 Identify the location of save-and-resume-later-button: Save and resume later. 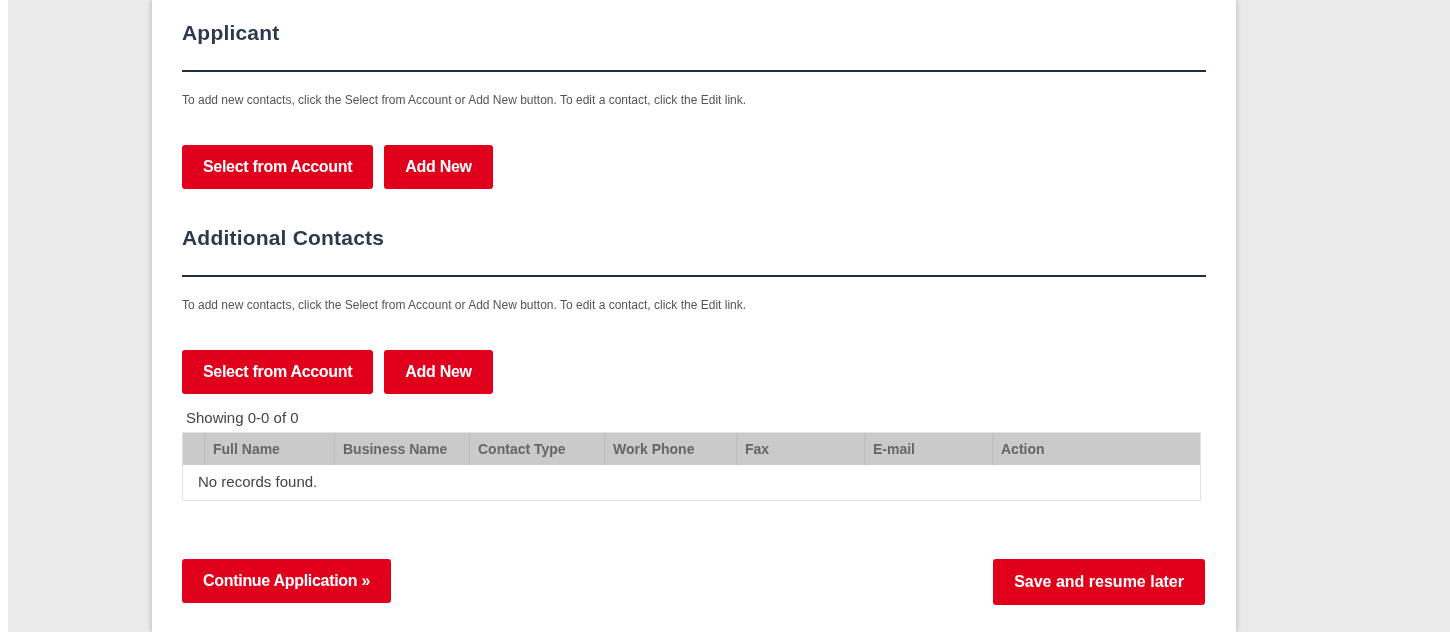
(1099, 582).